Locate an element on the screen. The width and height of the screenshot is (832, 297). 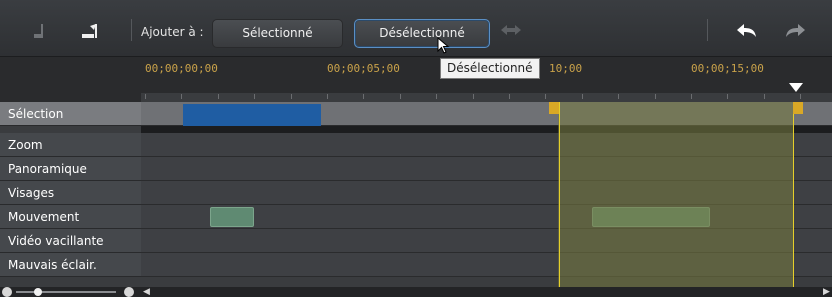
selected-button: Sélectionné is located at coordinates (277, 33).